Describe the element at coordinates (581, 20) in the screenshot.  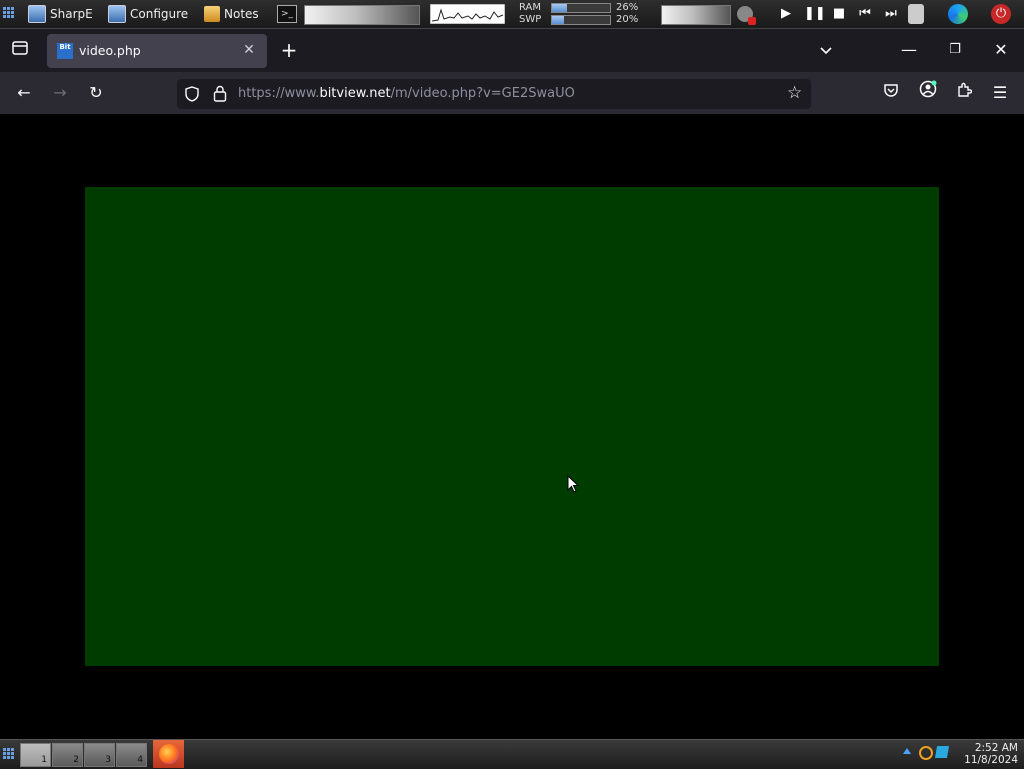
I see `swp-bar` at that location.